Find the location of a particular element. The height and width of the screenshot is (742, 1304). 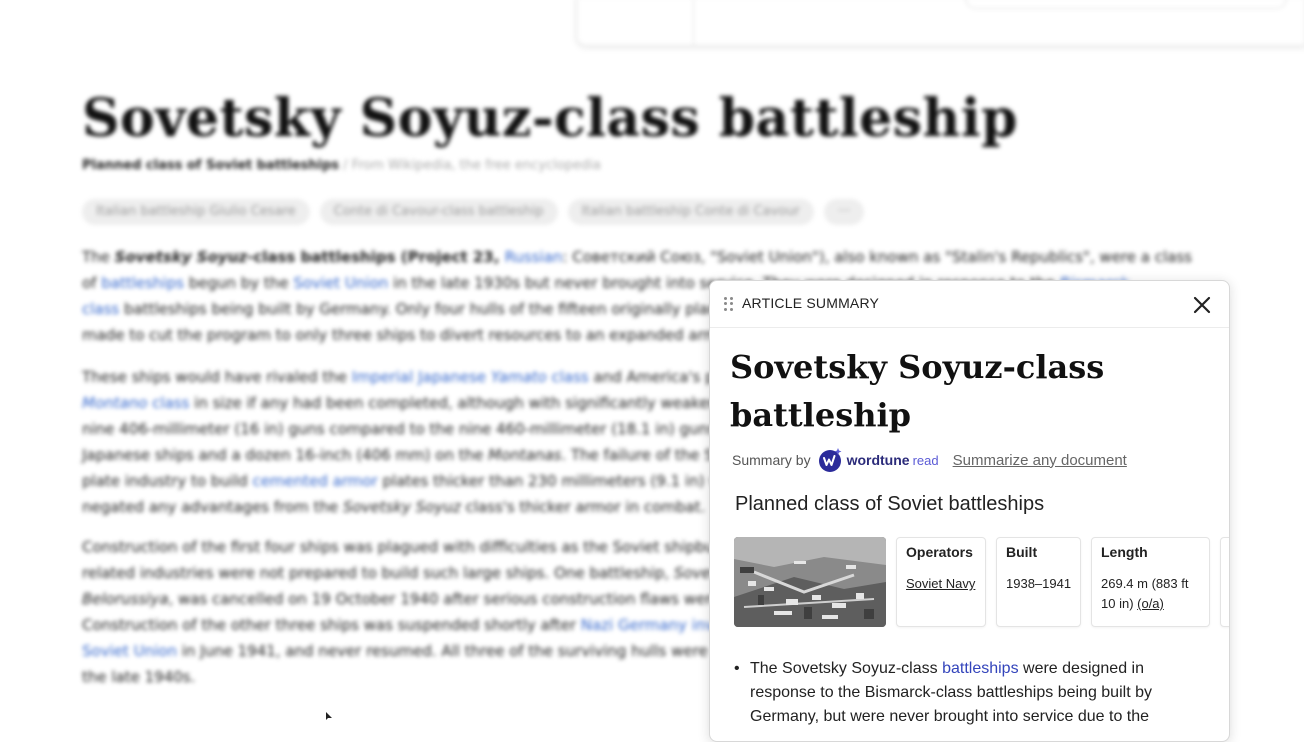

infobox-value: 269.4 m (883 ft 10 in) (o/a) is located at coordinates (1145, 593).